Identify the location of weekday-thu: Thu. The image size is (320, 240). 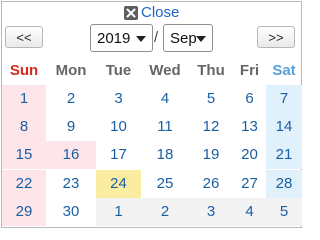
(211, 70).